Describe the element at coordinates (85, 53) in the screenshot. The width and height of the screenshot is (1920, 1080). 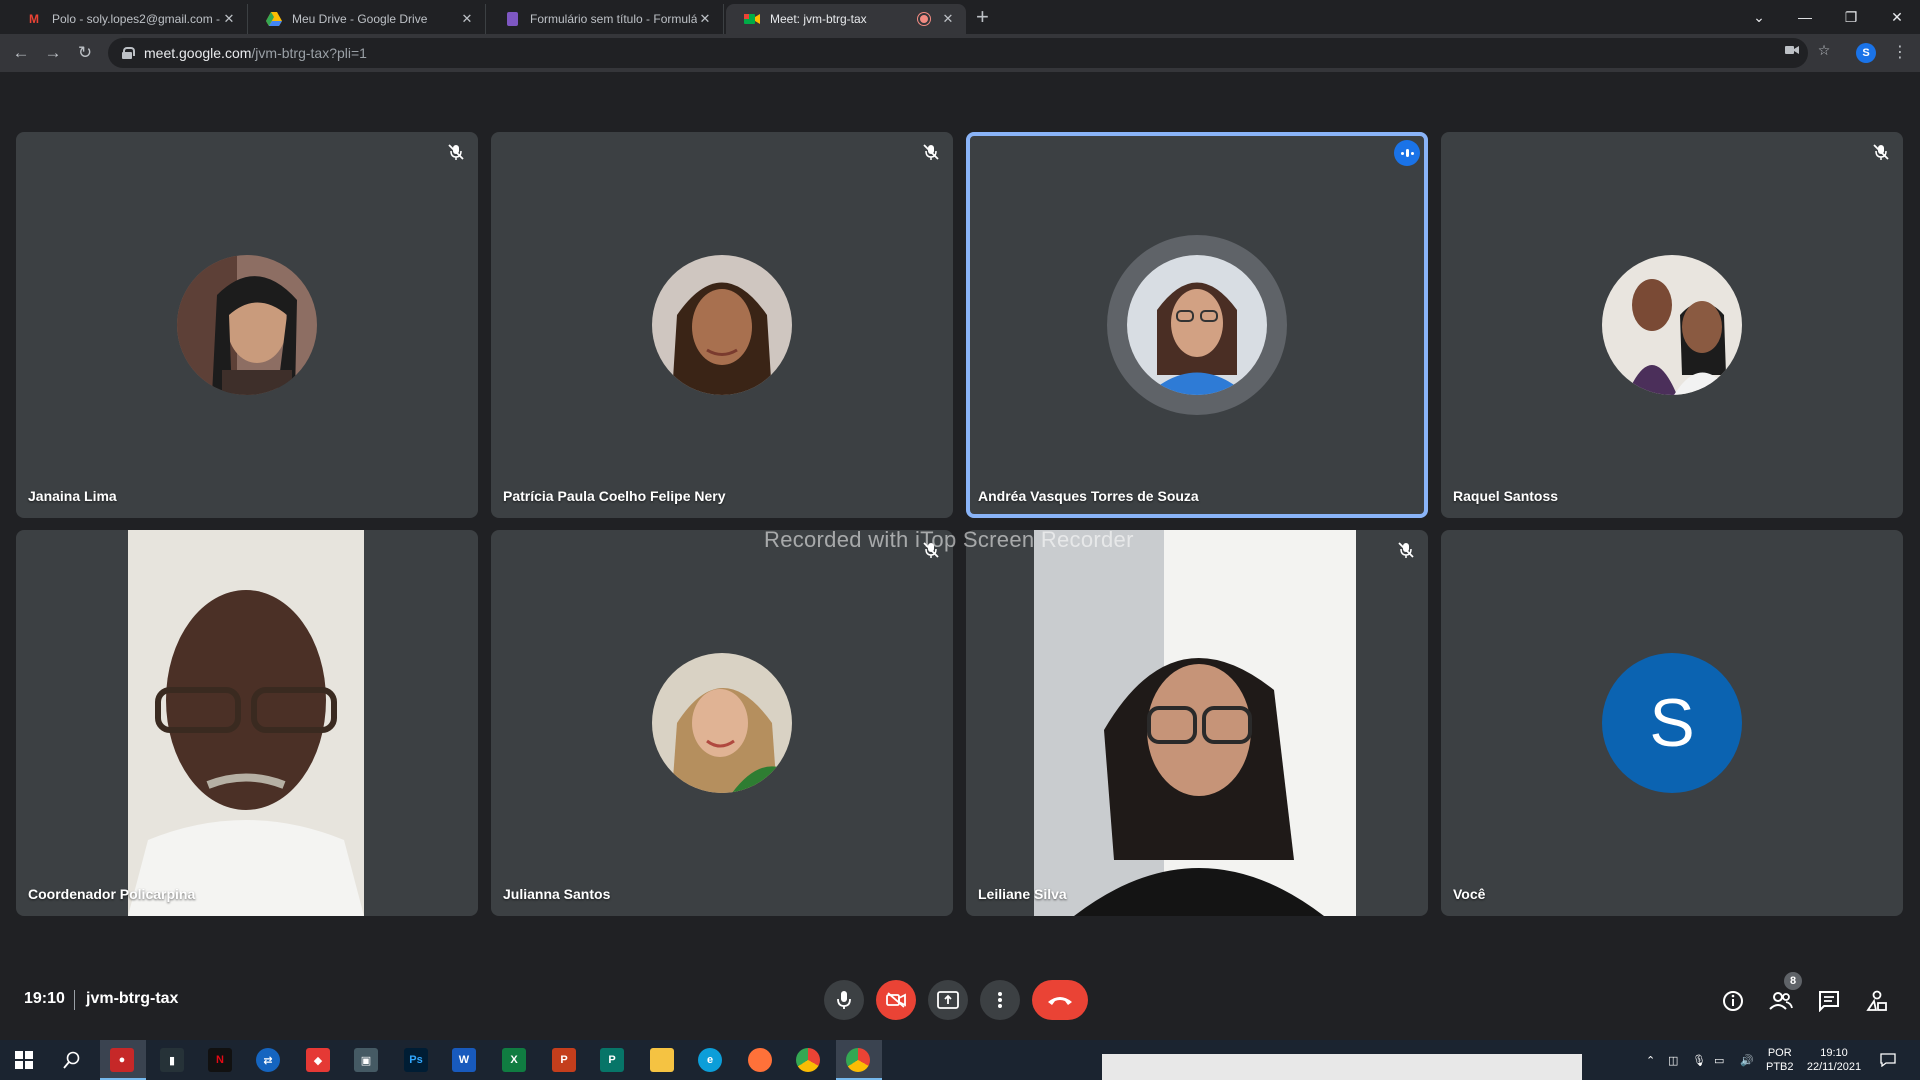
I see `reload-icon: ↻` at that location.